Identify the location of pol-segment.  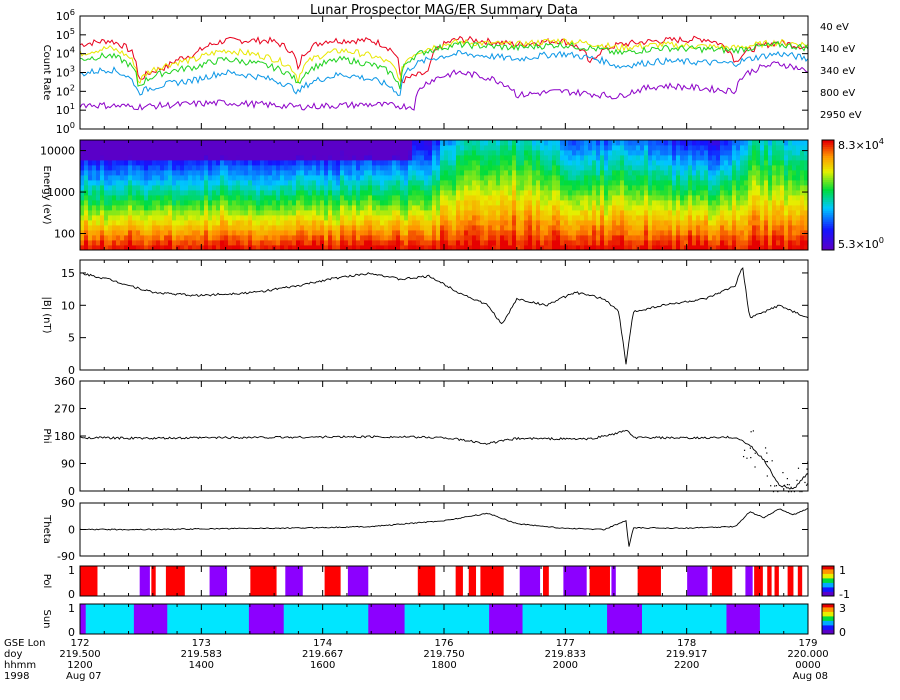
(769, 581).